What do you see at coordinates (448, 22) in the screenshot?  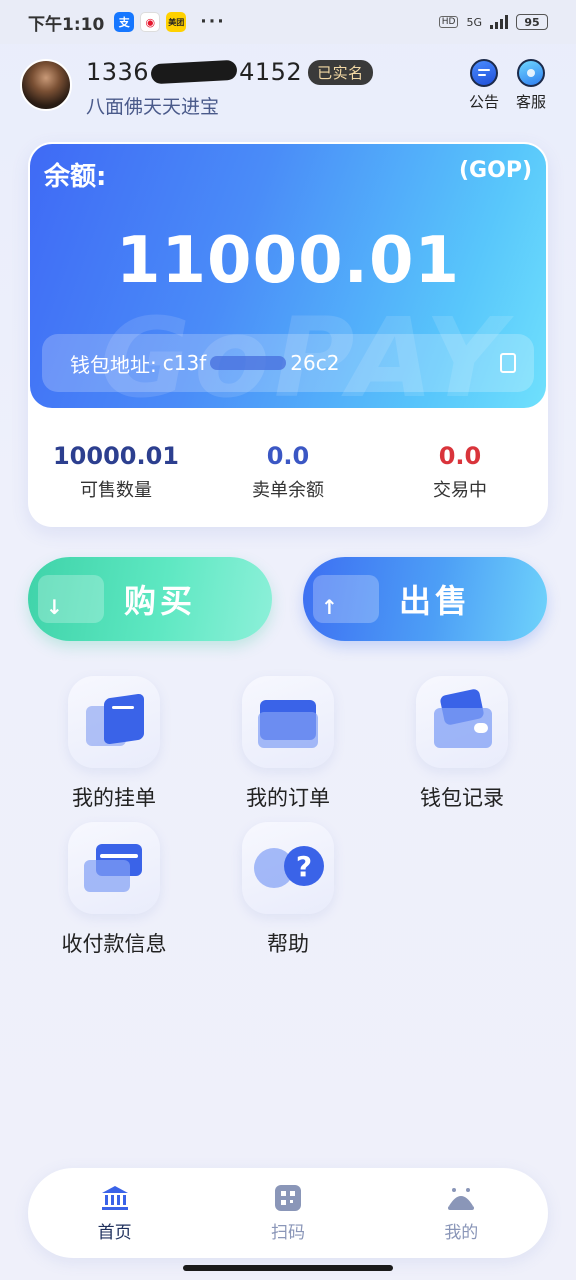 I see `hd-indicator: HD` at bounding box center [448, 22].